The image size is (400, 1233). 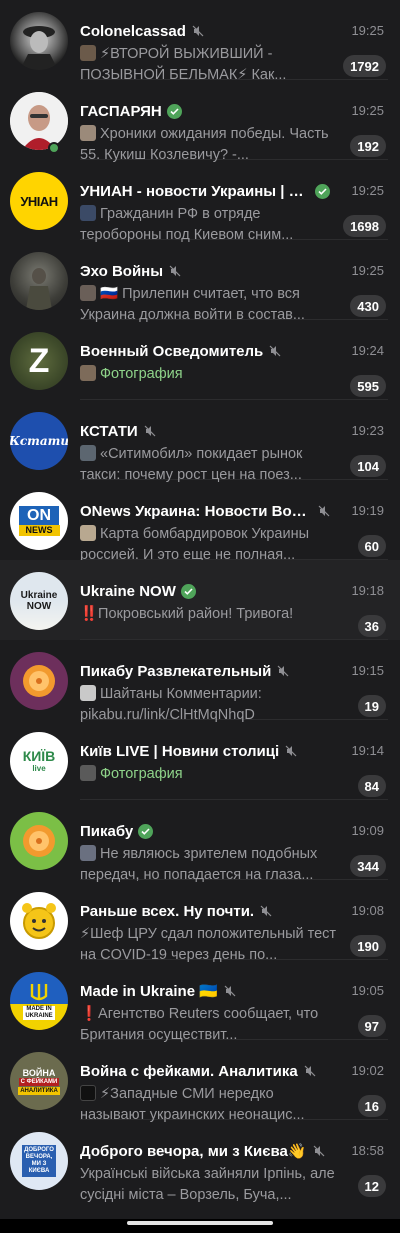 What do you see at coordinates (368, 306) in the screenshot?
I see `unread-badge: 430` at bounding box center [368, 306].